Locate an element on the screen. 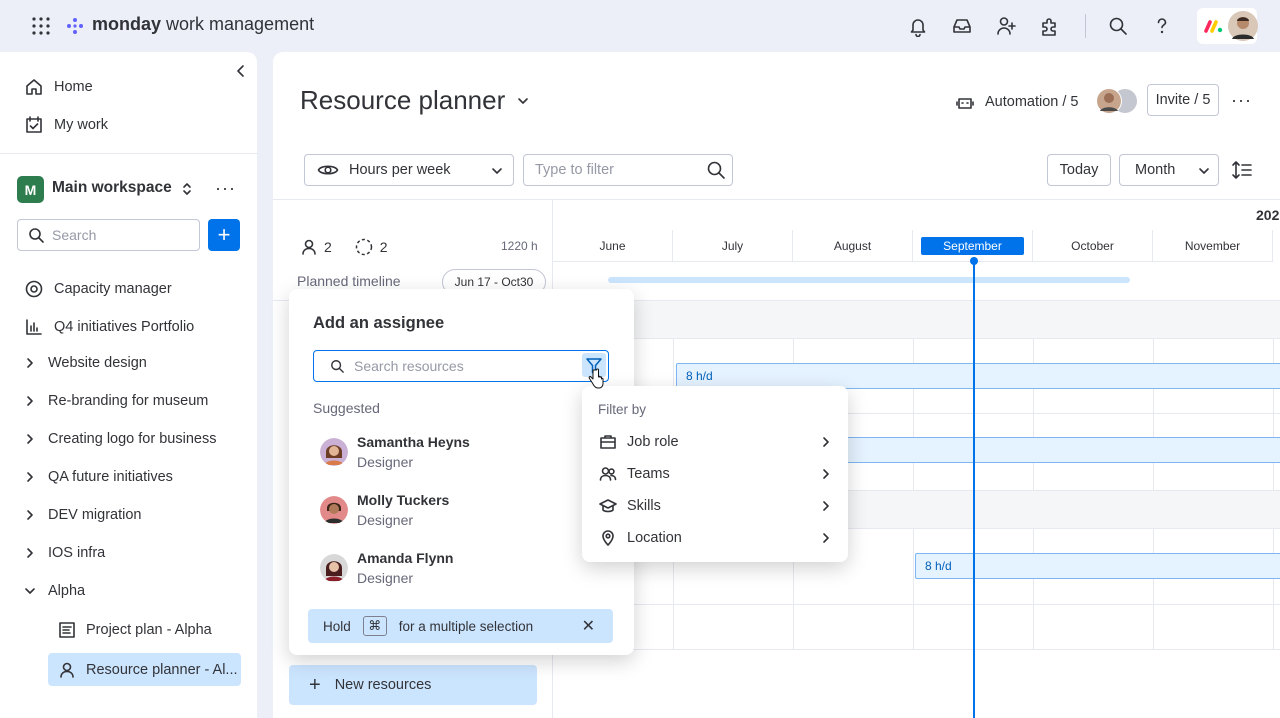 This screenshot has height=718, width=1280. sidebar-item-qa-future: QA future initiatives is located at coordinates (98, 477).